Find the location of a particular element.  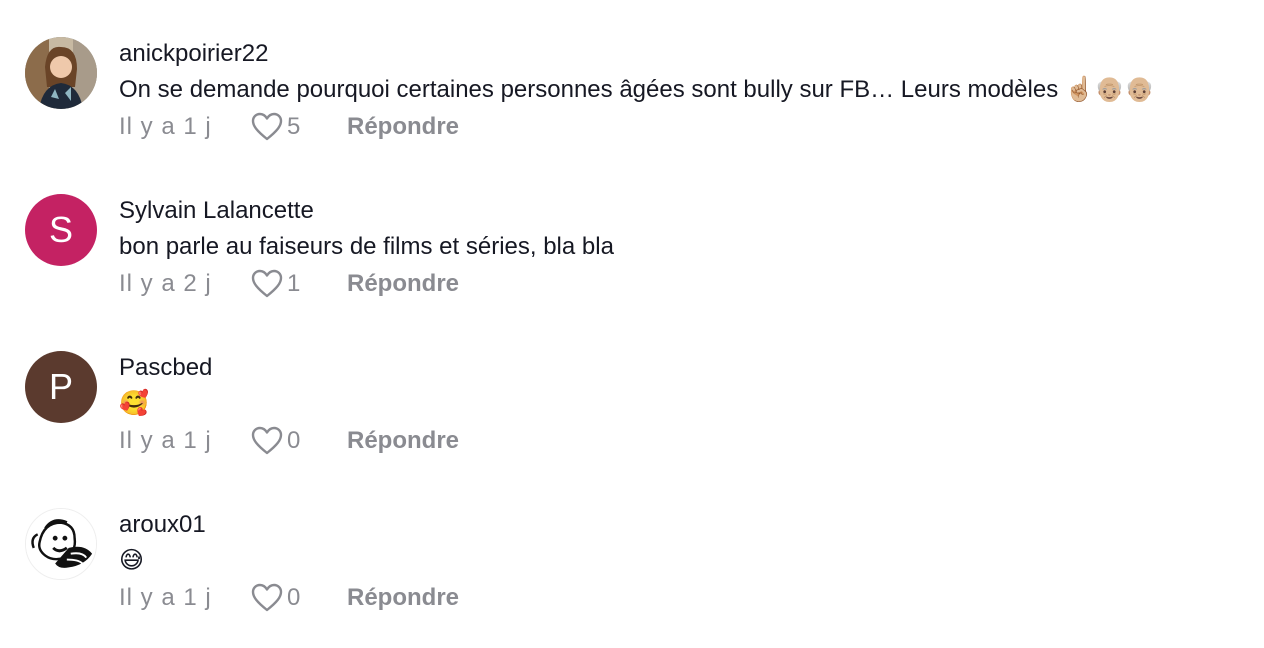

comment-text: 🥰 is located at coordinates (134, 403).